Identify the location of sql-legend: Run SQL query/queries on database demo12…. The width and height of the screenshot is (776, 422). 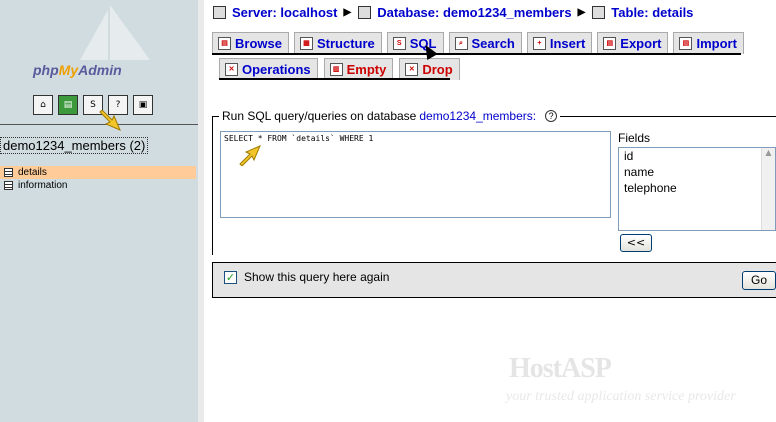
(390, 116).